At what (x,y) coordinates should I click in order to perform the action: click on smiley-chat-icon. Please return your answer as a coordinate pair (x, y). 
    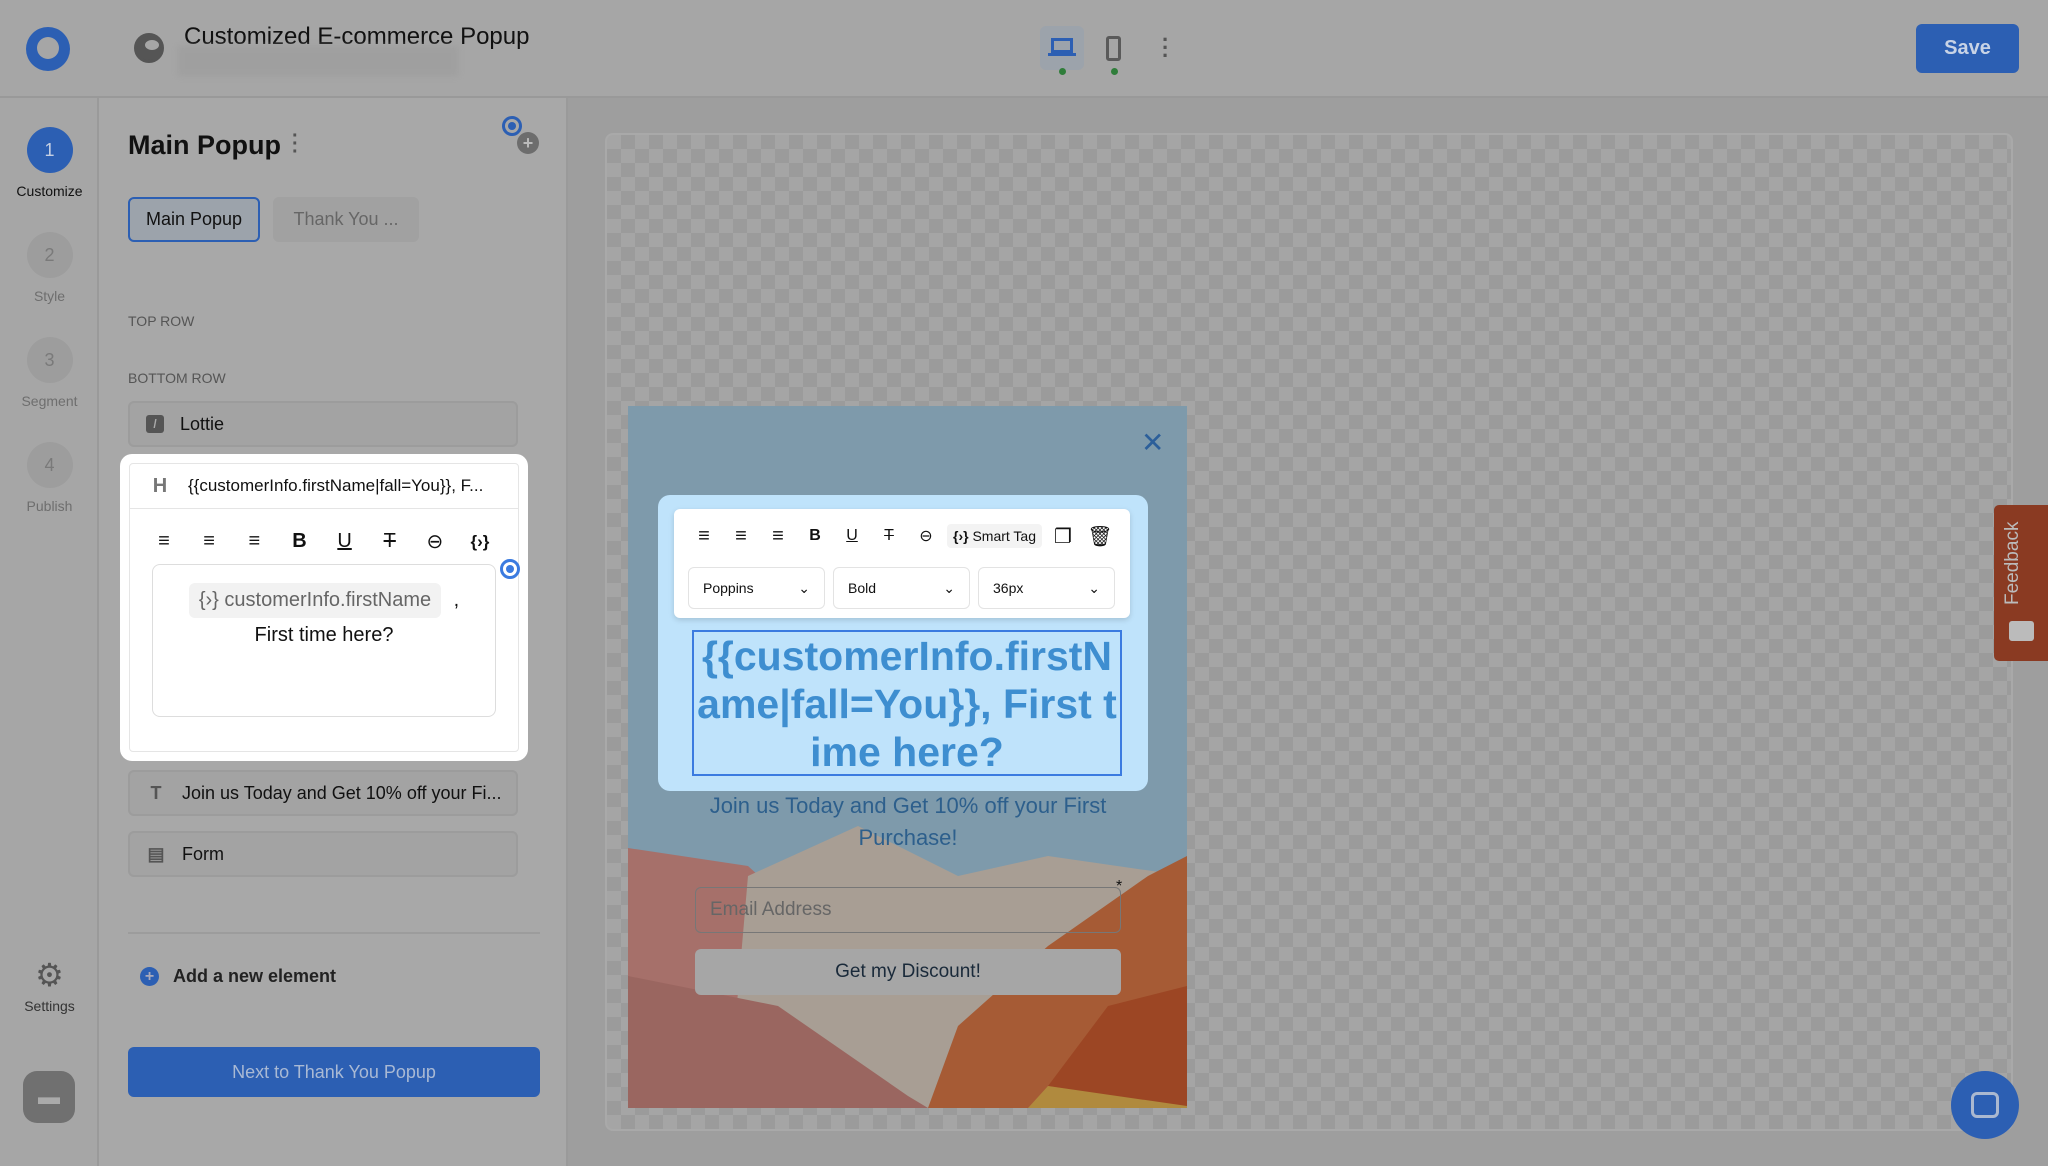
    Looking at the image, I should click on (2021, 631).